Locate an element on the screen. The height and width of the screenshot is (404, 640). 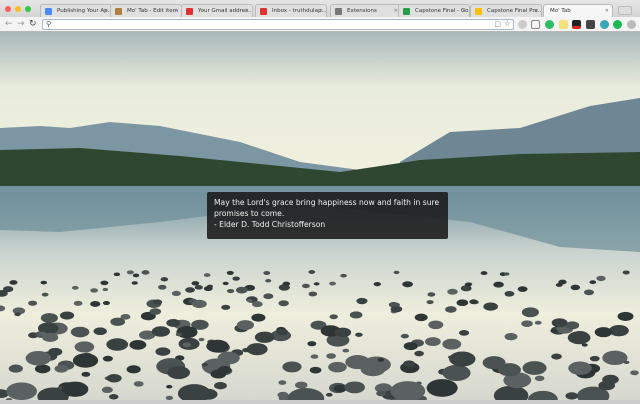
evernote-icon is located at coordinates (549, 24).